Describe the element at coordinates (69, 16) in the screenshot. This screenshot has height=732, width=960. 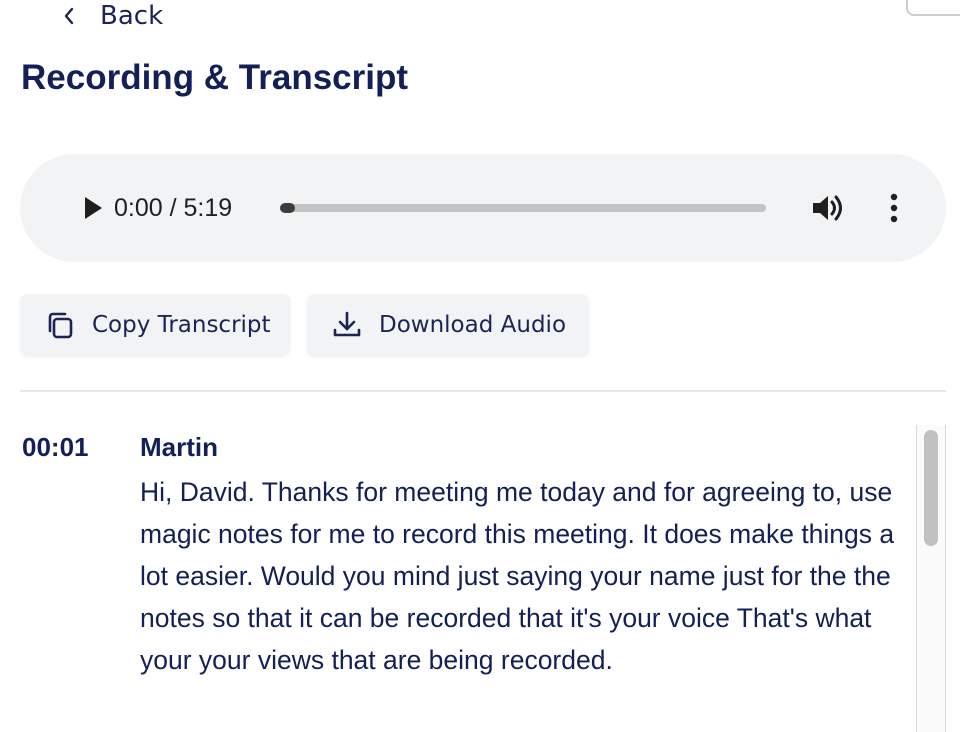
I see `chevron-left-icon` at that location.